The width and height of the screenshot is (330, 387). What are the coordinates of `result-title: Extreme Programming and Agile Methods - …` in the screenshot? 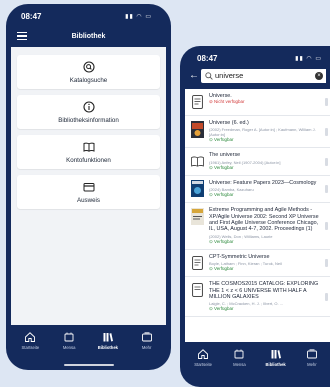 It's located at (264, 220).